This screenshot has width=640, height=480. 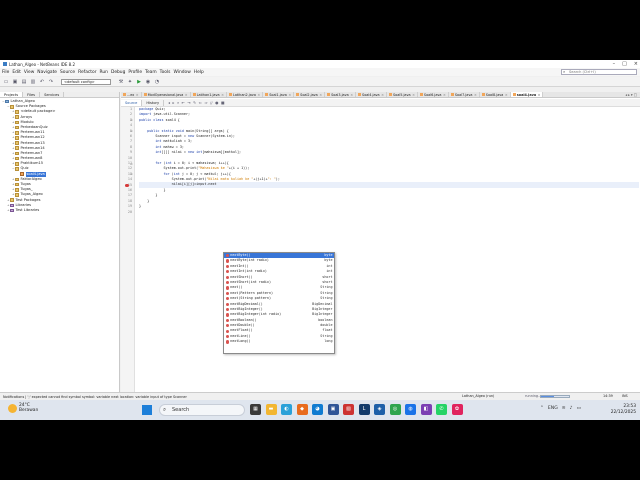 What do you see at coordinates (12, 94) in the screenshot?
I see `panel-tab-projects: Projects` at bounding box center [12, 94].